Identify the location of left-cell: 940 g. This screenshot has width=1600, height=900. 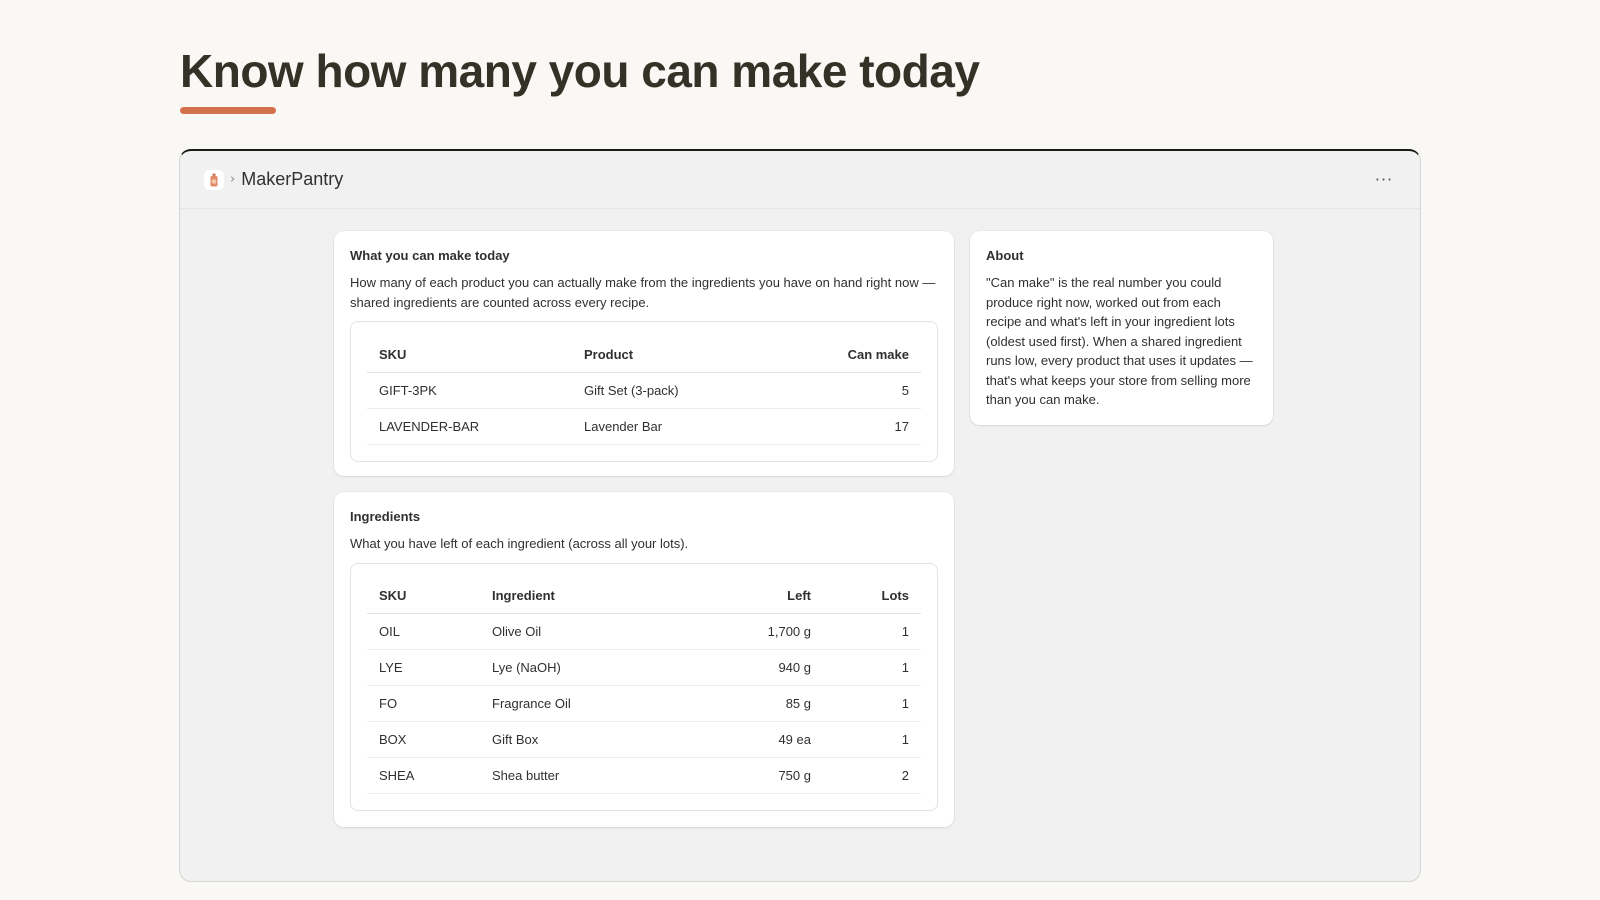
(753, 667).